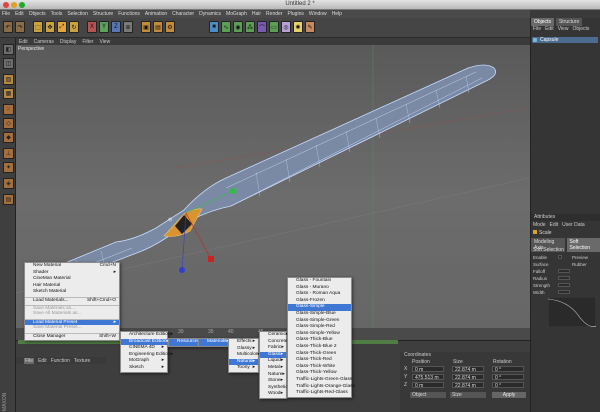 This screenshot has height=412, width=600. What do you see at coordinates (8, 153) in the screenshot?
I see `axis-mode-icon: ⊥` at bounding box center [8, 153].